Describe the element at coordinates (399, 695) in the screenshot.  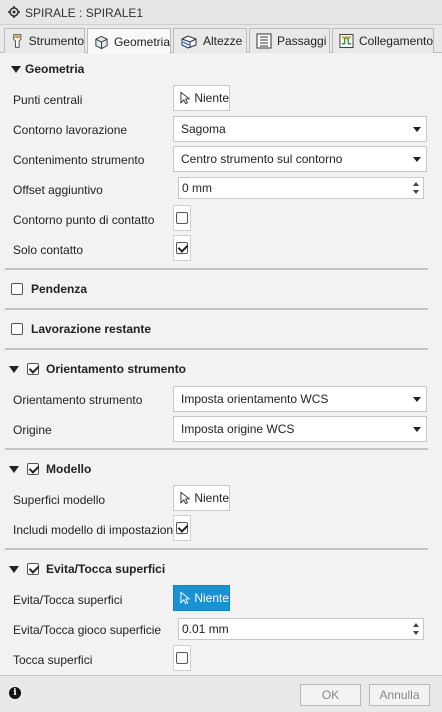
I see `annulla-button: Annulla` at that location.